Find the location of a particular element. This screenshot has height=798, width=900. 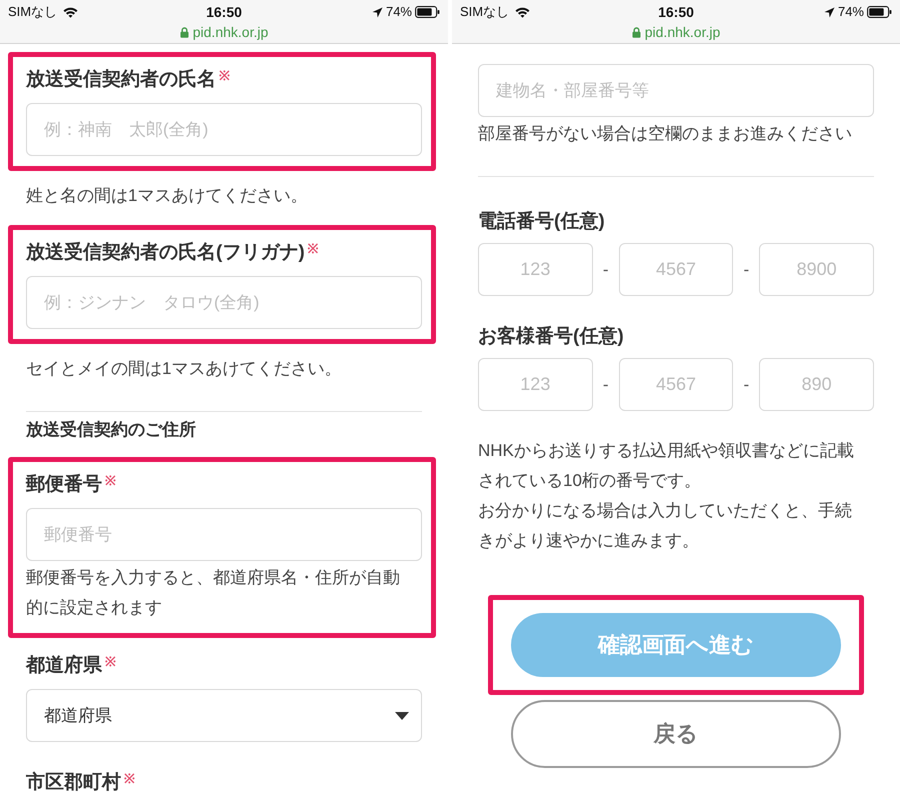

field-label: 放送受信契約者の氏名(フリガナ) is located at coordinates (165, 252).